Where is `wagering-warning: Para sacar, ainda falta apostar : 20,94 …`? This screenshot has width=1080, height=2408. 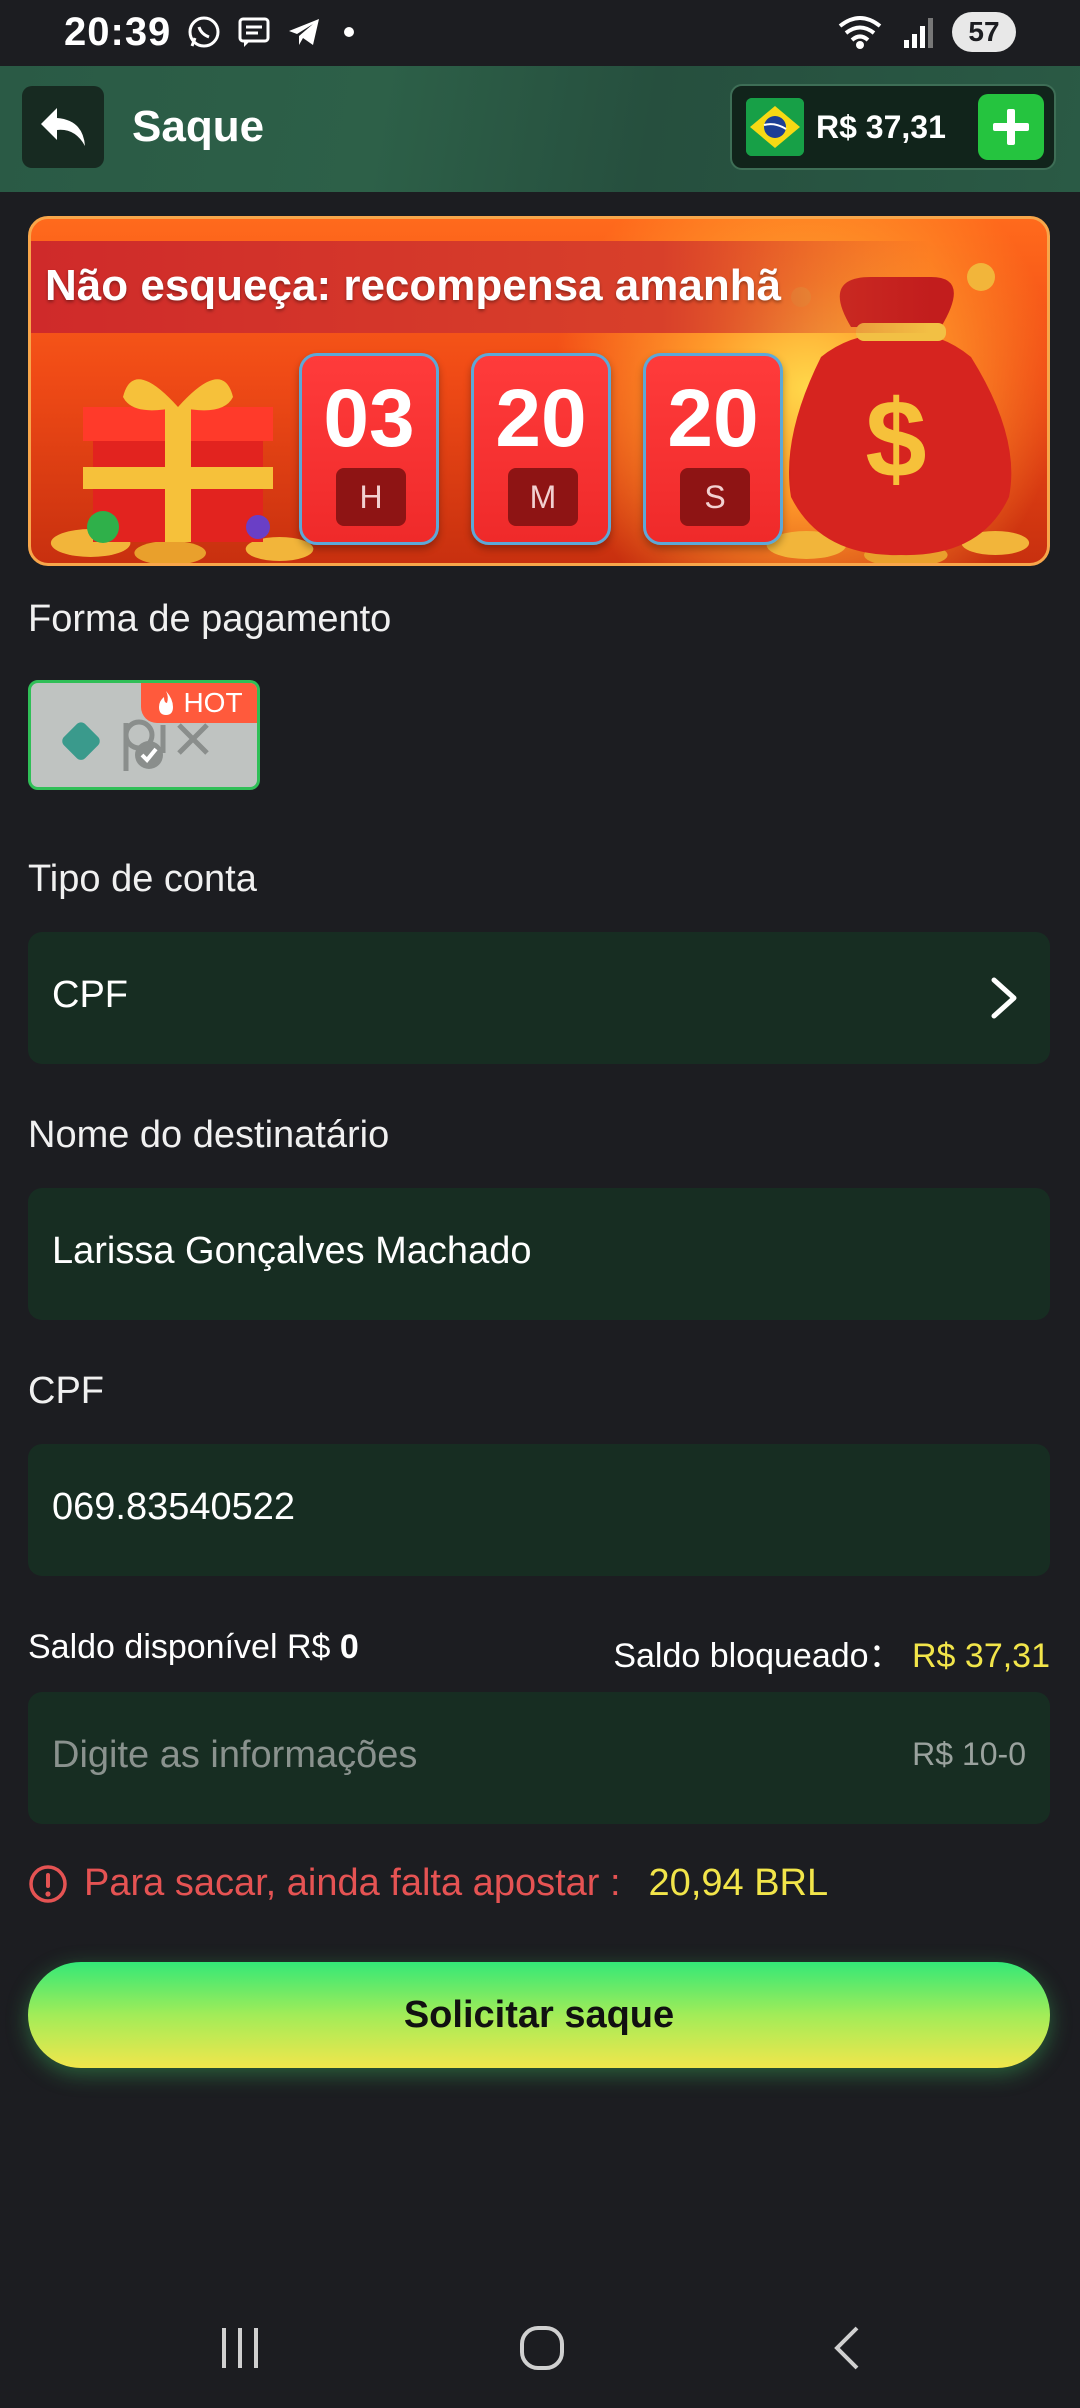
wagering-warning: Para sacar, ainda falta apostar : 20,94 … is located at coordinates (428, 1883).